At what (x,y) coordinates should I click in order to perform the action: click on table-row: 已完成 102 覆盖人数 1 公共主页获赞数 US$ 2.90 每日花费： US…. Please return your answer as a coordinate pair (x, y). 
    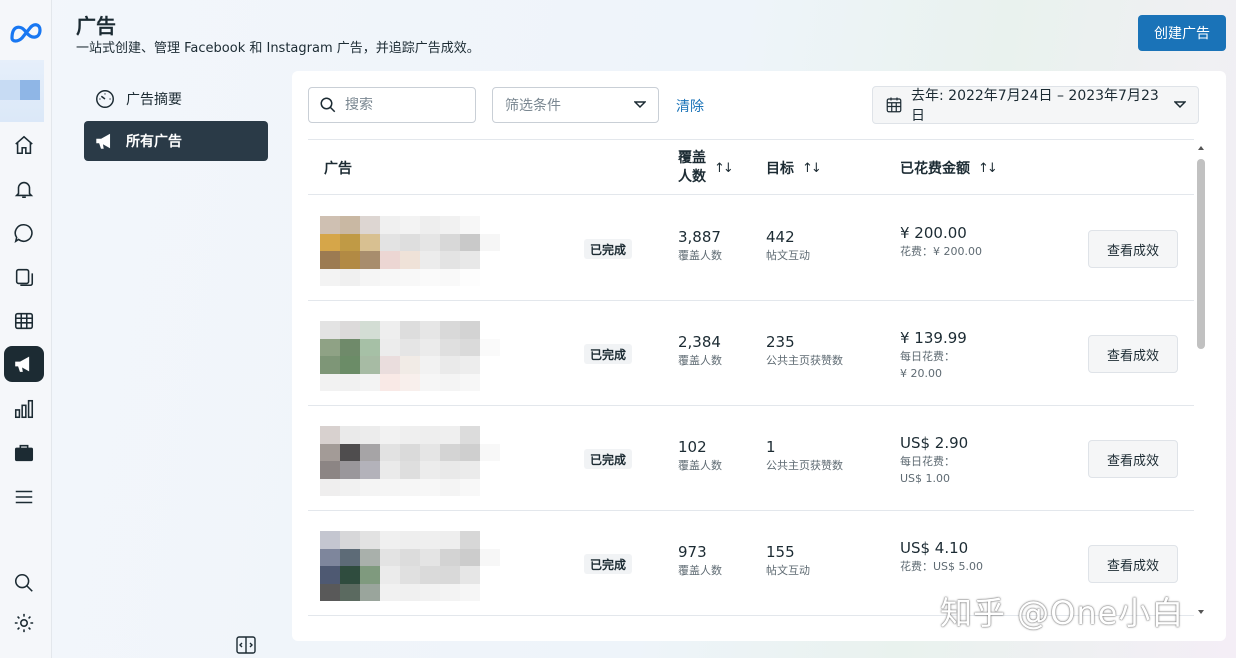
    Looking at the image, I should click on (751, 458).